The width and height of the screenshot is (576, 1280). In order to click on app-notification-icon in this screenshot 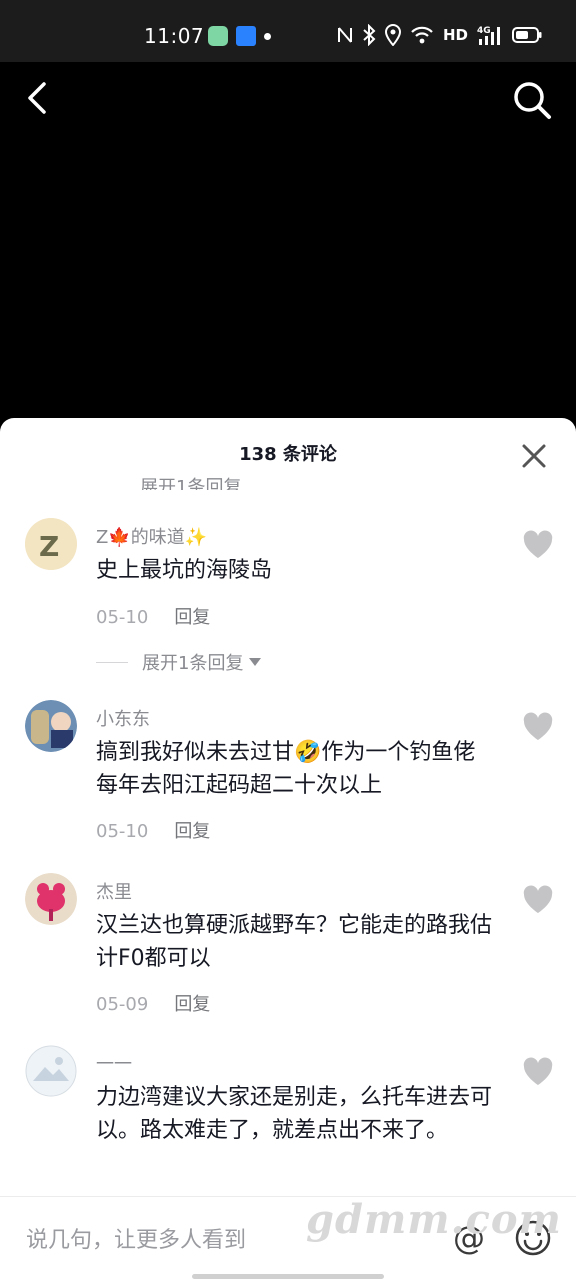, I will do `click(218, 36)`.